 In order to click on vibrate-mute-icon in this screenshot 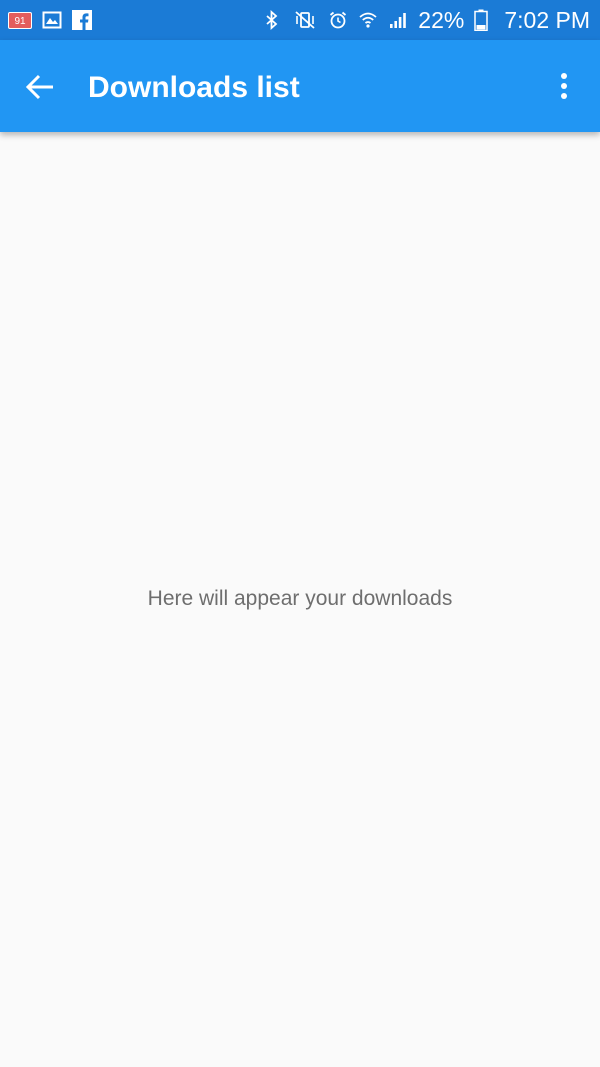, I will do `click(305, 20)`.